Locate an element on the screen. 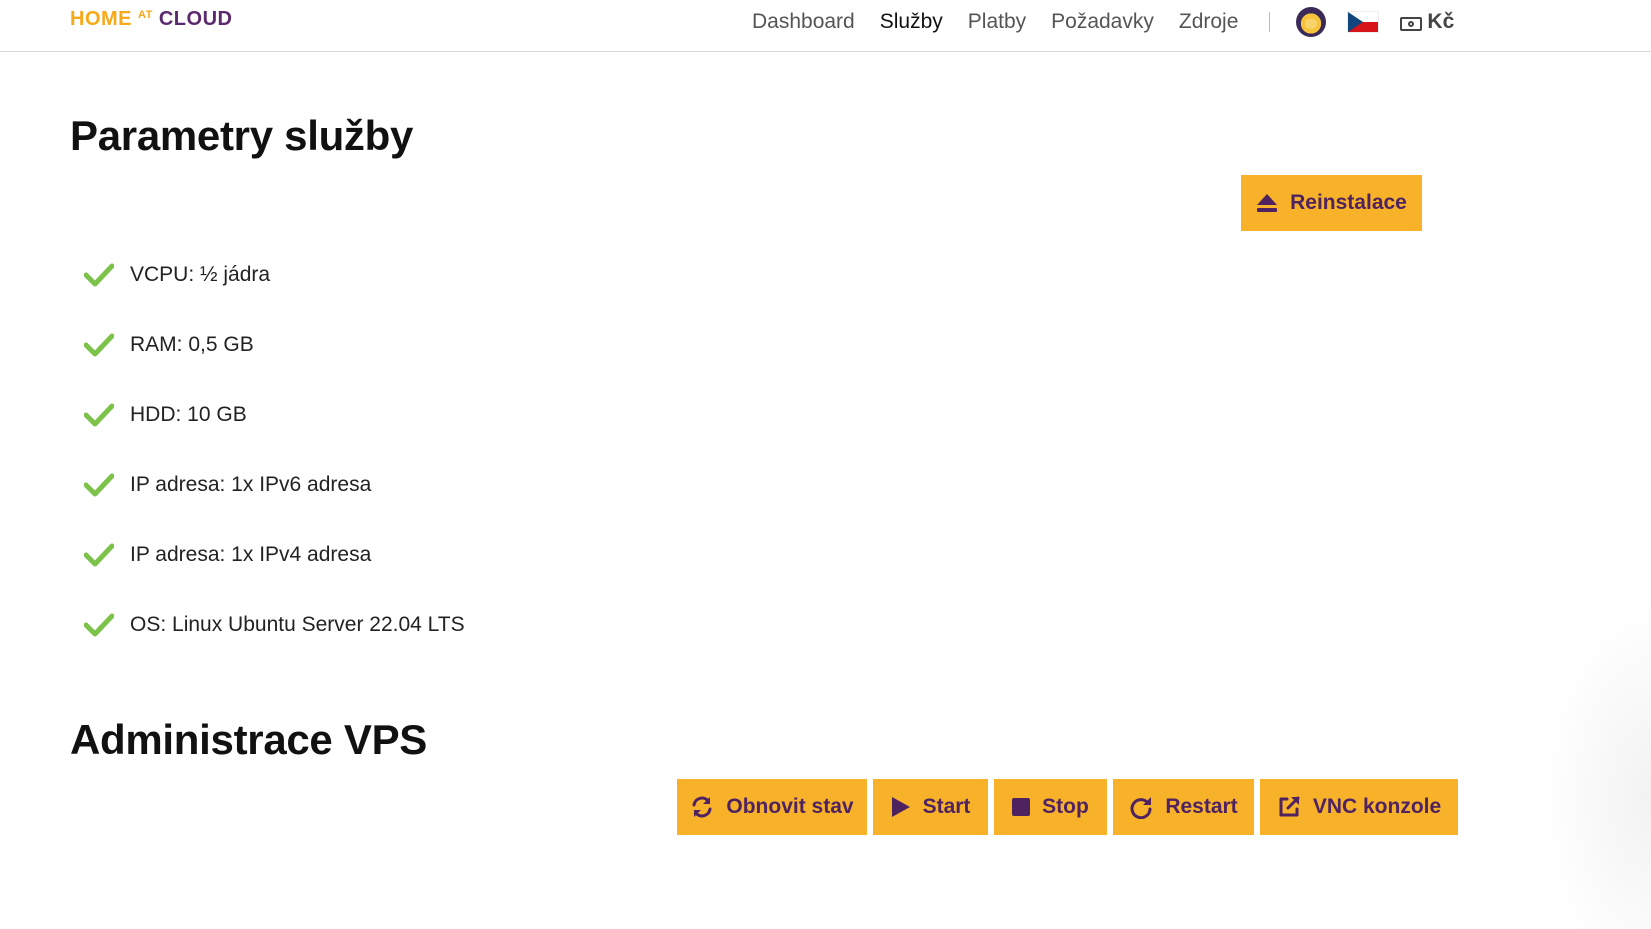 The image size is (1651, 929). page-title-parameters: Parametry služby is located at coordinates (242, 135).